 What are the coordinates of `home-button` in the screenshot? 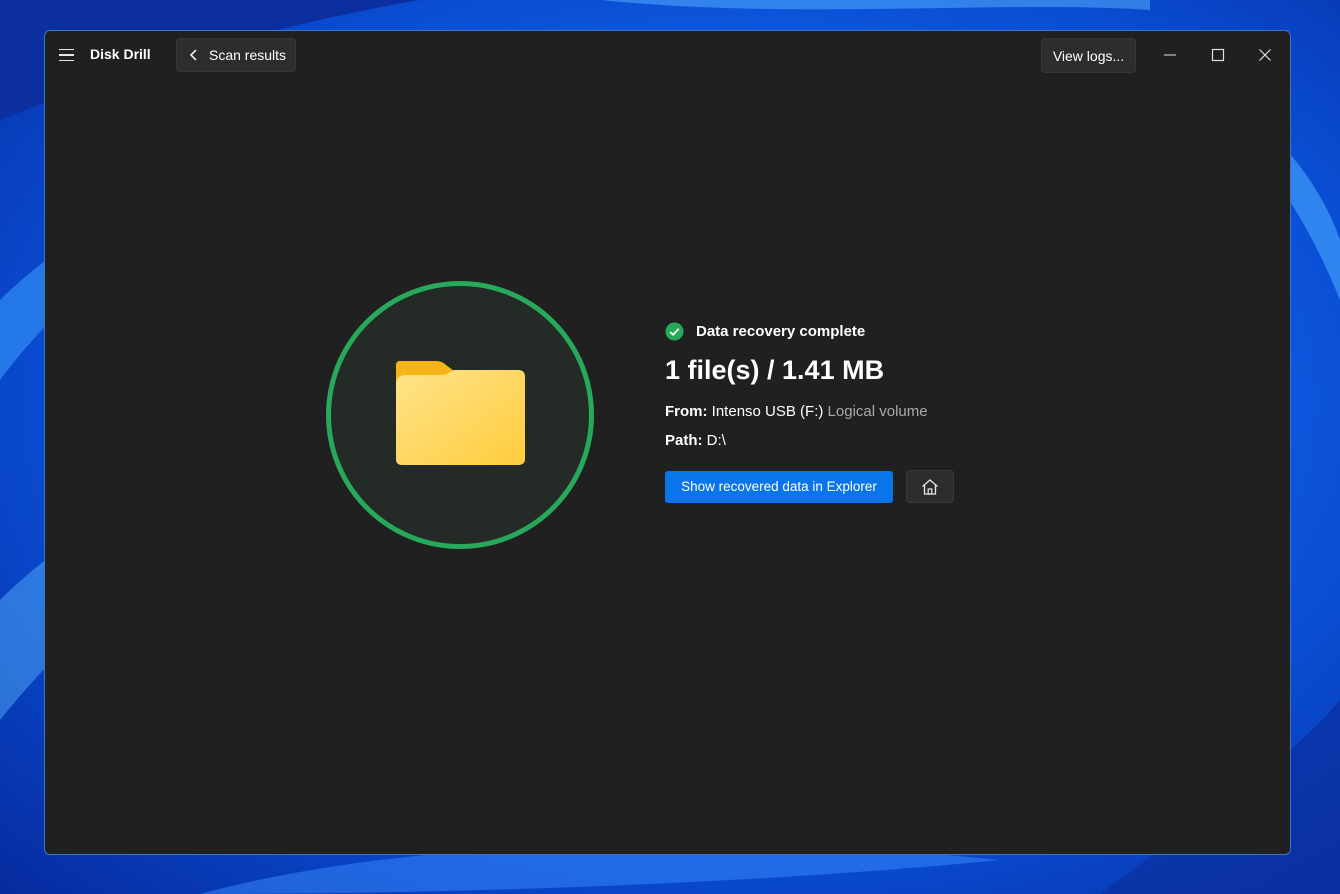 It's located at (930, 486).